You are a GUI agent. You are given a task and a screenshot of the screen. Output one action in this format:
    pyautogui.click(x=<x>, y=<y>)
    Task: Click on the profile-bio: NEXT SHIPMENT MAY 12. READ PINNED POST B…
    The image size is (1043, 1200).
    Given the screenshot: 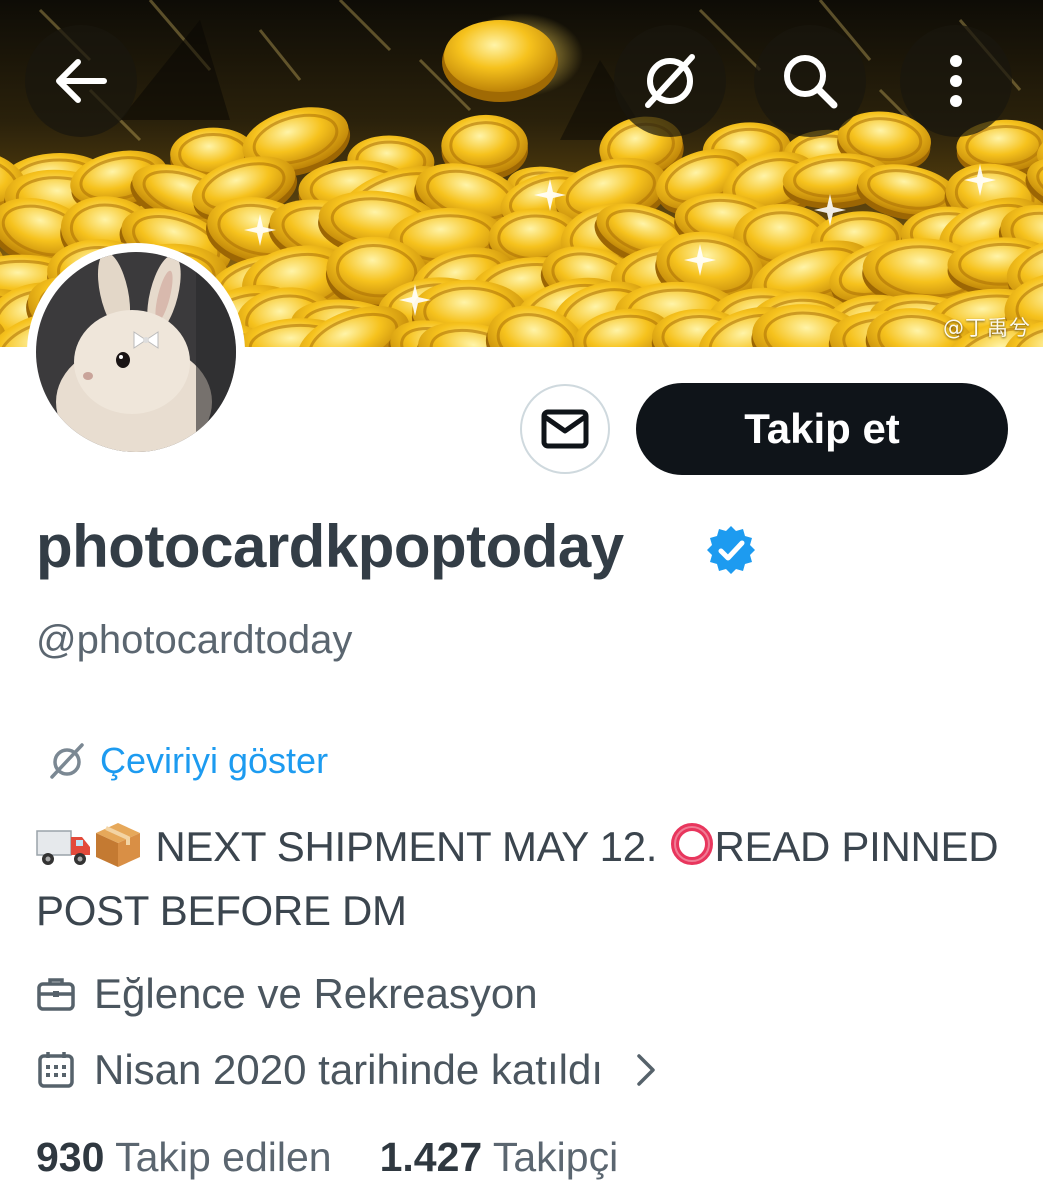 What is the action you would take?
    pyautogui.click(x=523, y=879)
    